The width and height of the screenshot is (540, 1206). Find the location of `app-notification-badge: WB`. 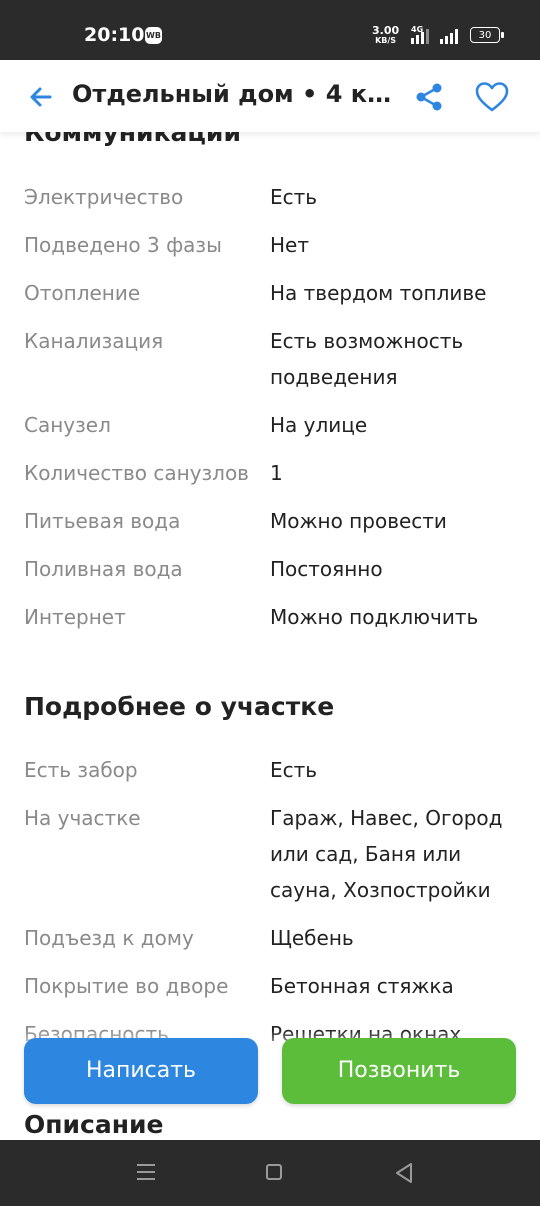

app-notification-badge: WB is located at coordinates (153, 35).